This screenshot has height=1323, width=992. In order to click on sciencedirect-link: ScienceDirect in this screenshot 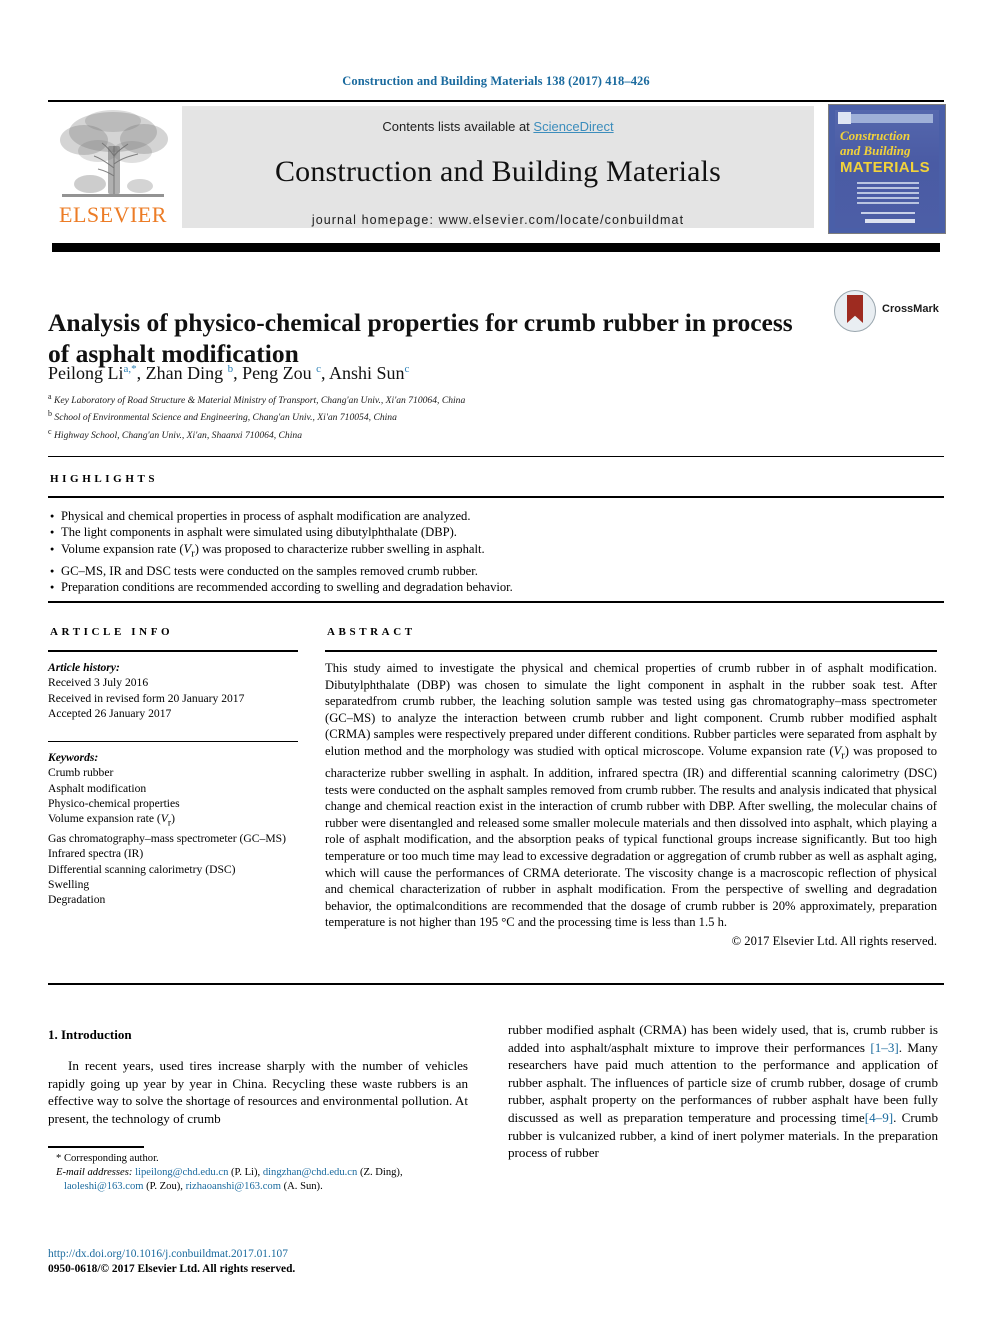, I will do `click(573, 126)`.